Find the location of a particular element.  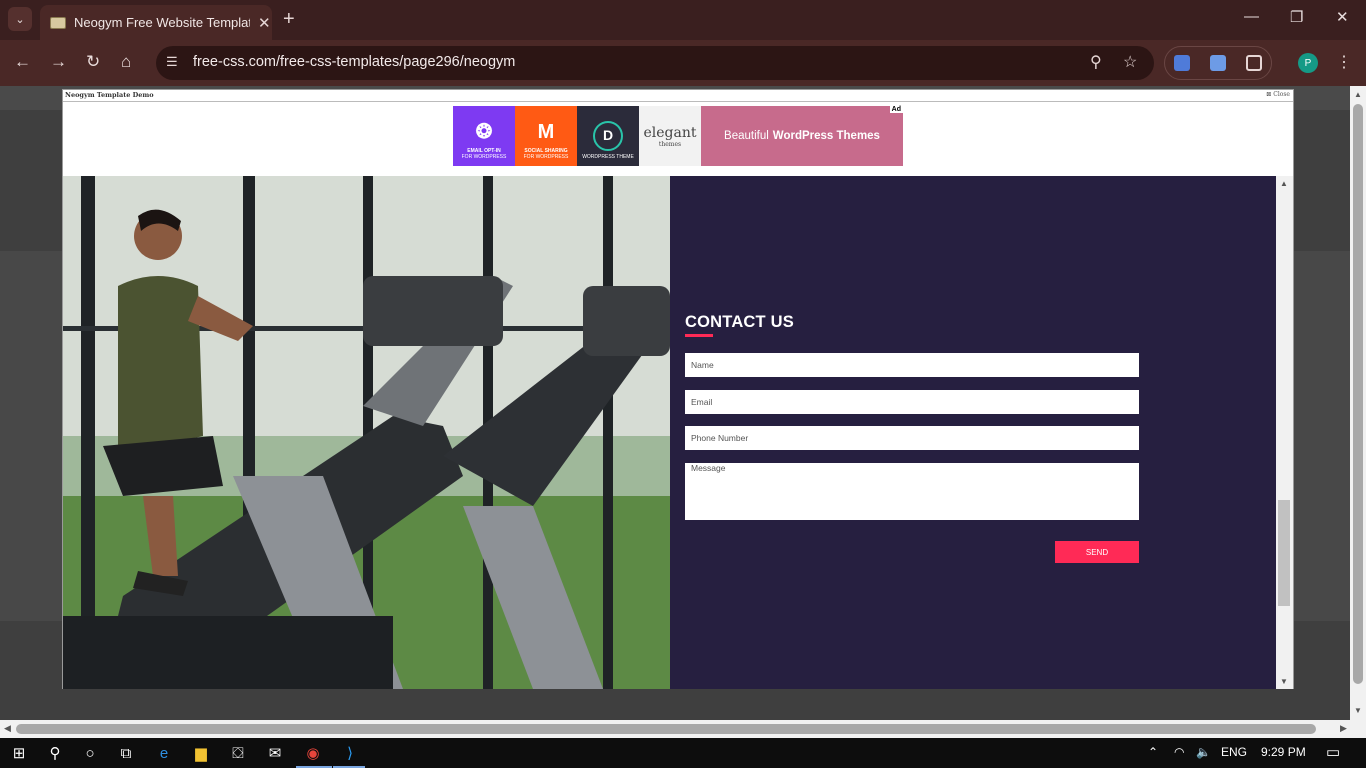

translate-extension-icon is located at coordinates (1182, 63).